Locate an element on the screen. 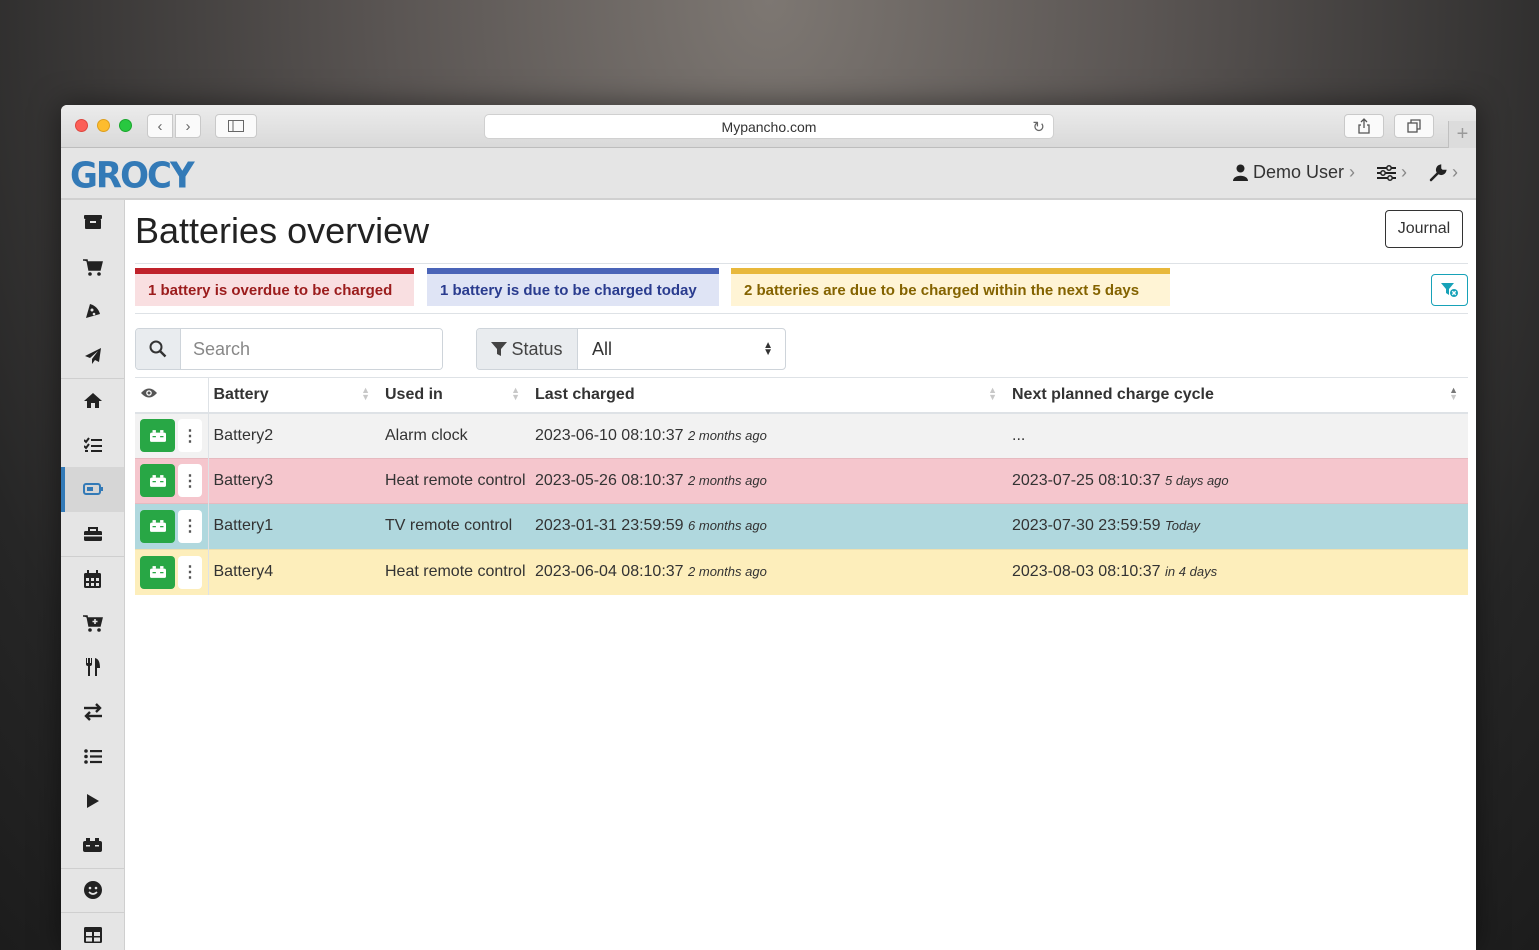 The height and width of the screenshot is (950, 1539). tasks-icon is located at coordinates (92, 444).